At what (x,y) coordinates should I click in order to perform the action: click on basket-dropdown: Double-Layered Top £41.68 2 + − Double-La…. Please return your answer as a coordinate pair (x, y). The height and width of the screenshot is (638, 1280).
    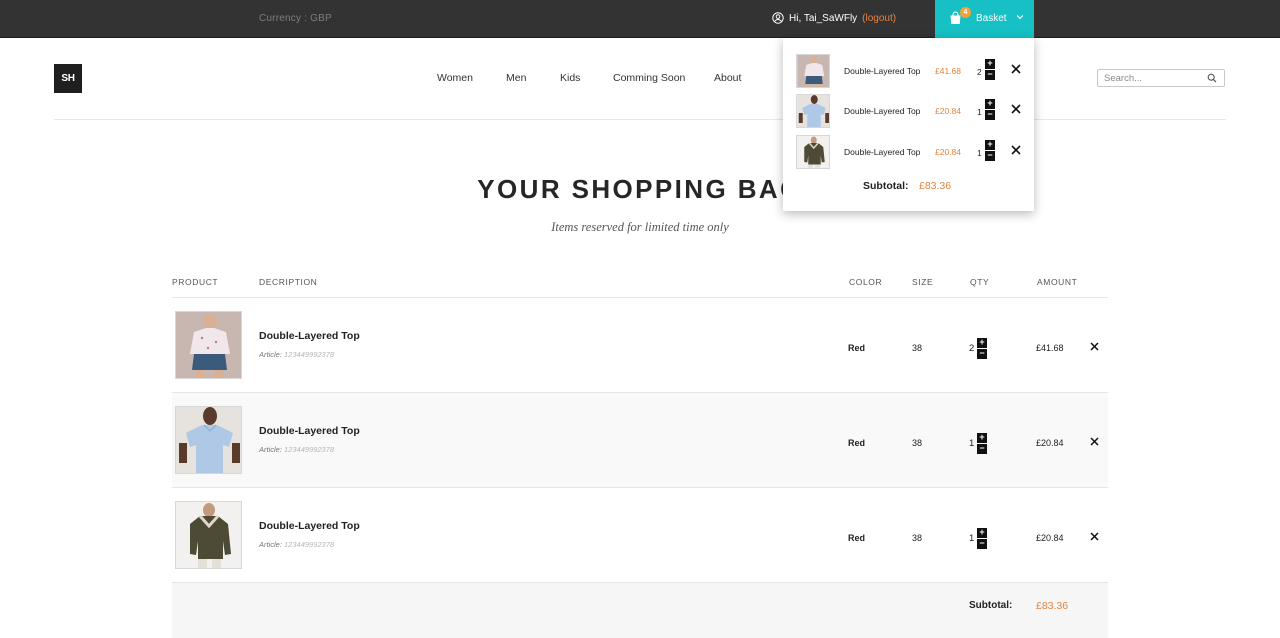
    Looking at the image, I should click on (908, 124).